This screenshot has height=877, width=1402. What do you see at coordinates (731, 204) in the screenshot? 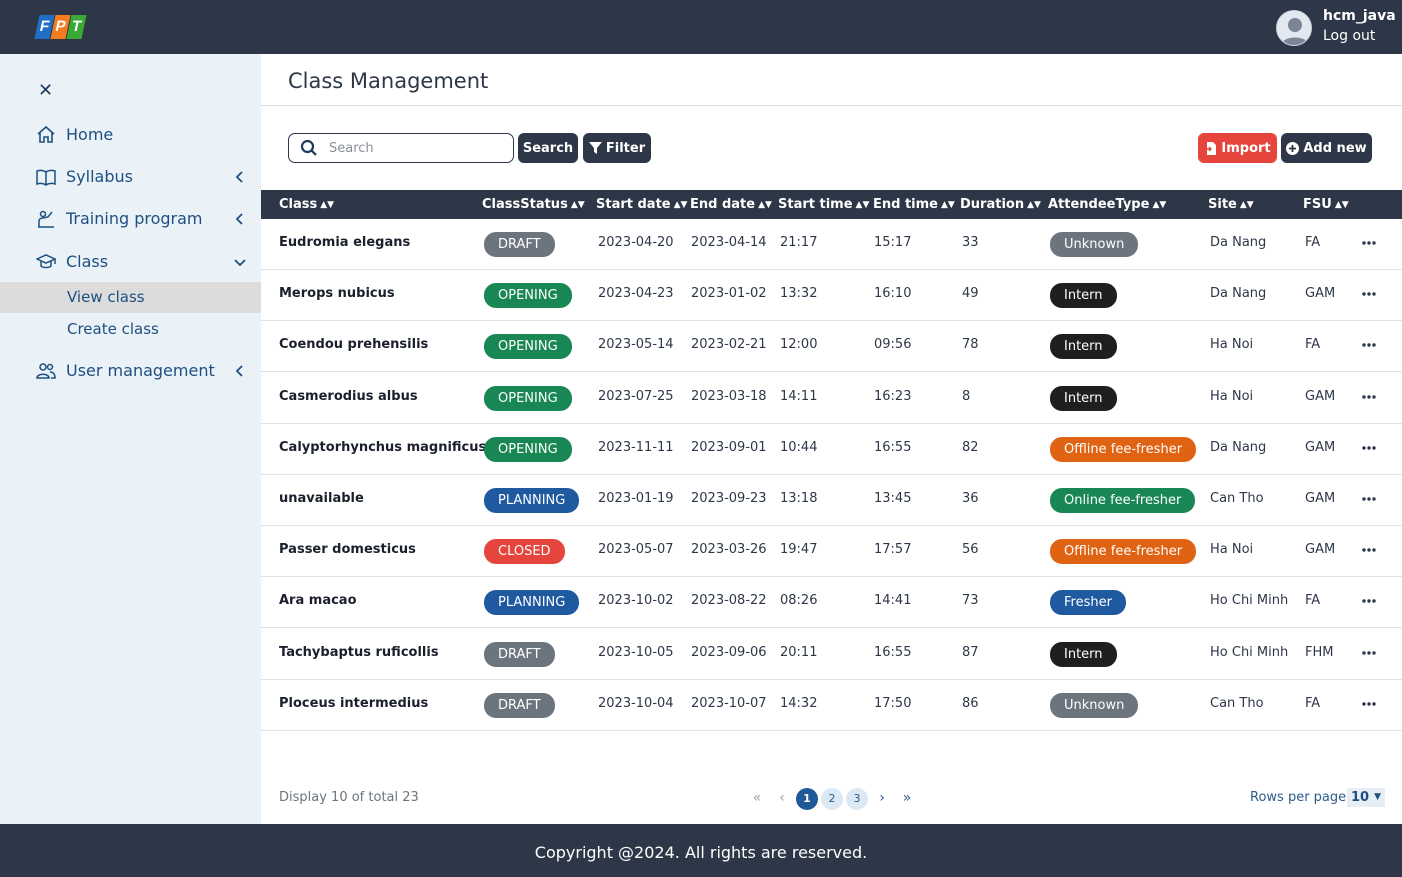
I see `column-header-end-date: End date ▲▼` at bounding box center [731, 204].